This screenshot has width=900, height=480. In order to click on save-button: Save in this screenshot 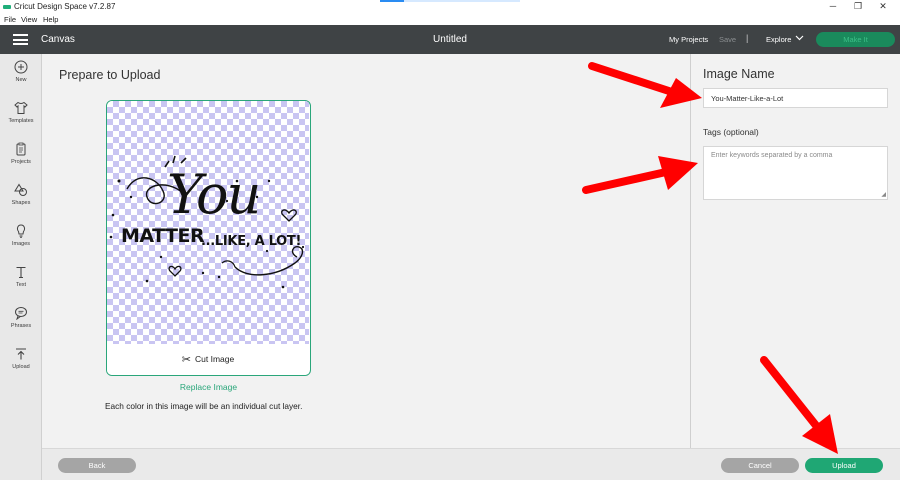, I will do `click(727, 39)`.